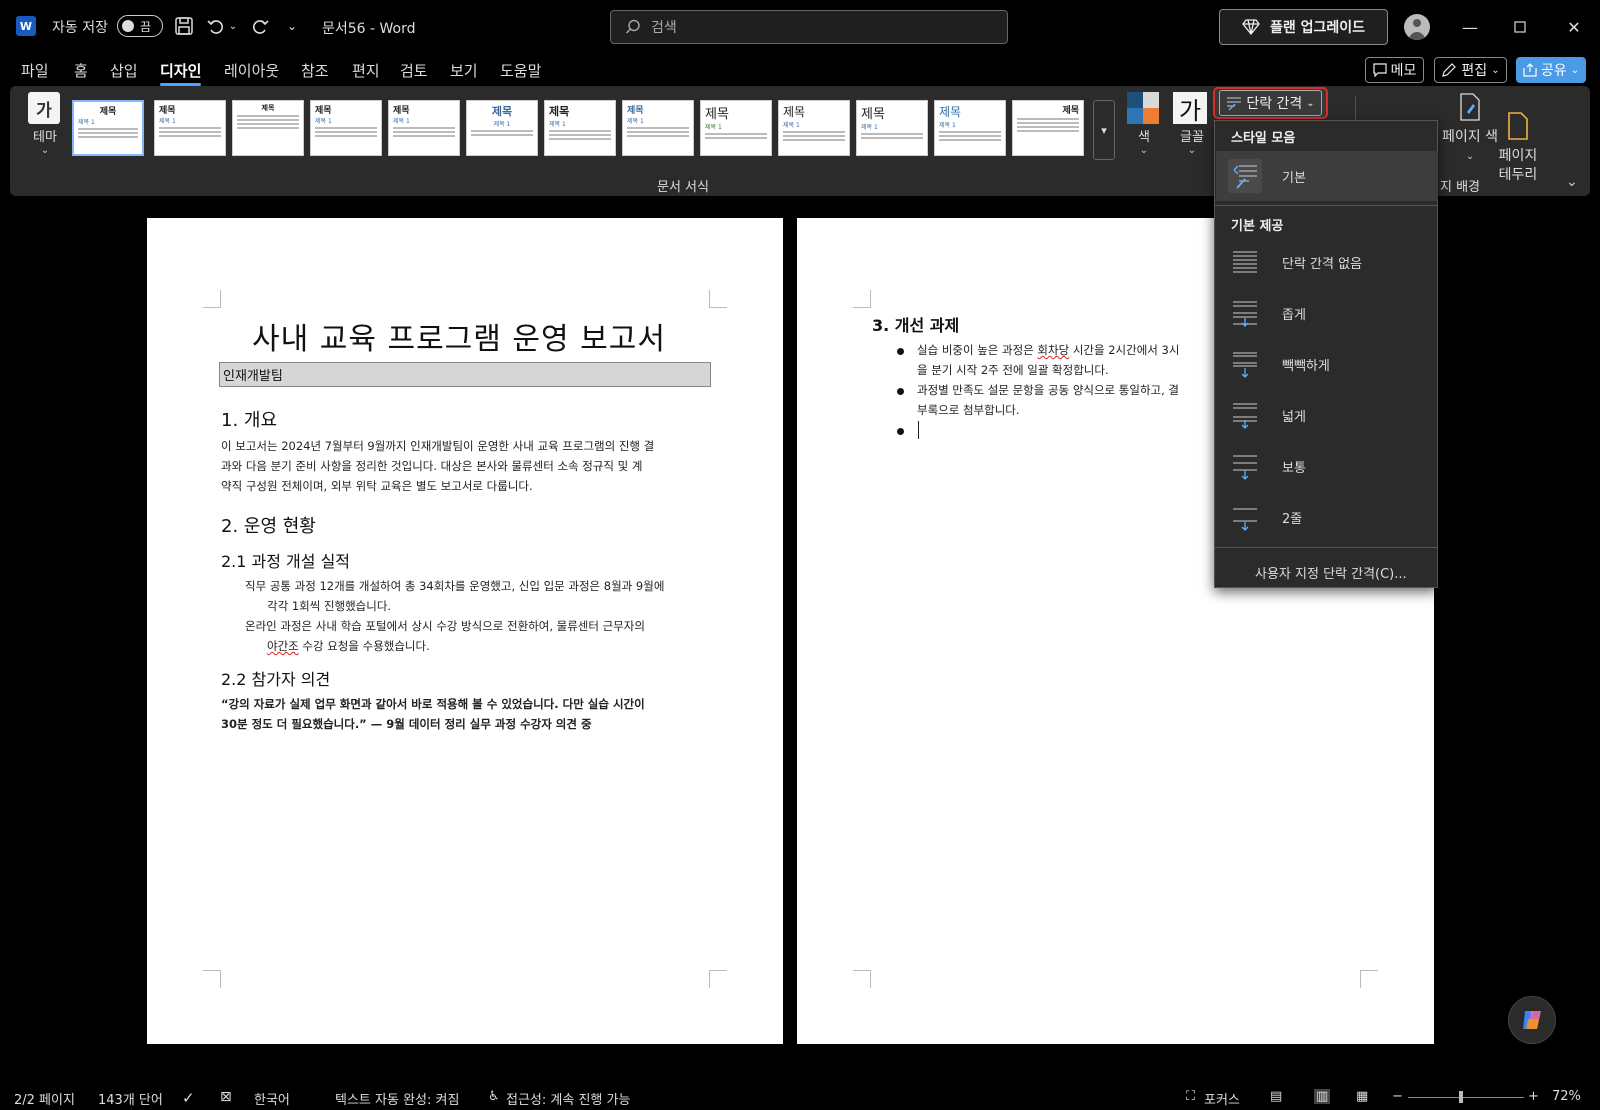 The width and height of the screenshot is (1600, 1110). I want to click on tab-design: 디자인, so click(181, 73).